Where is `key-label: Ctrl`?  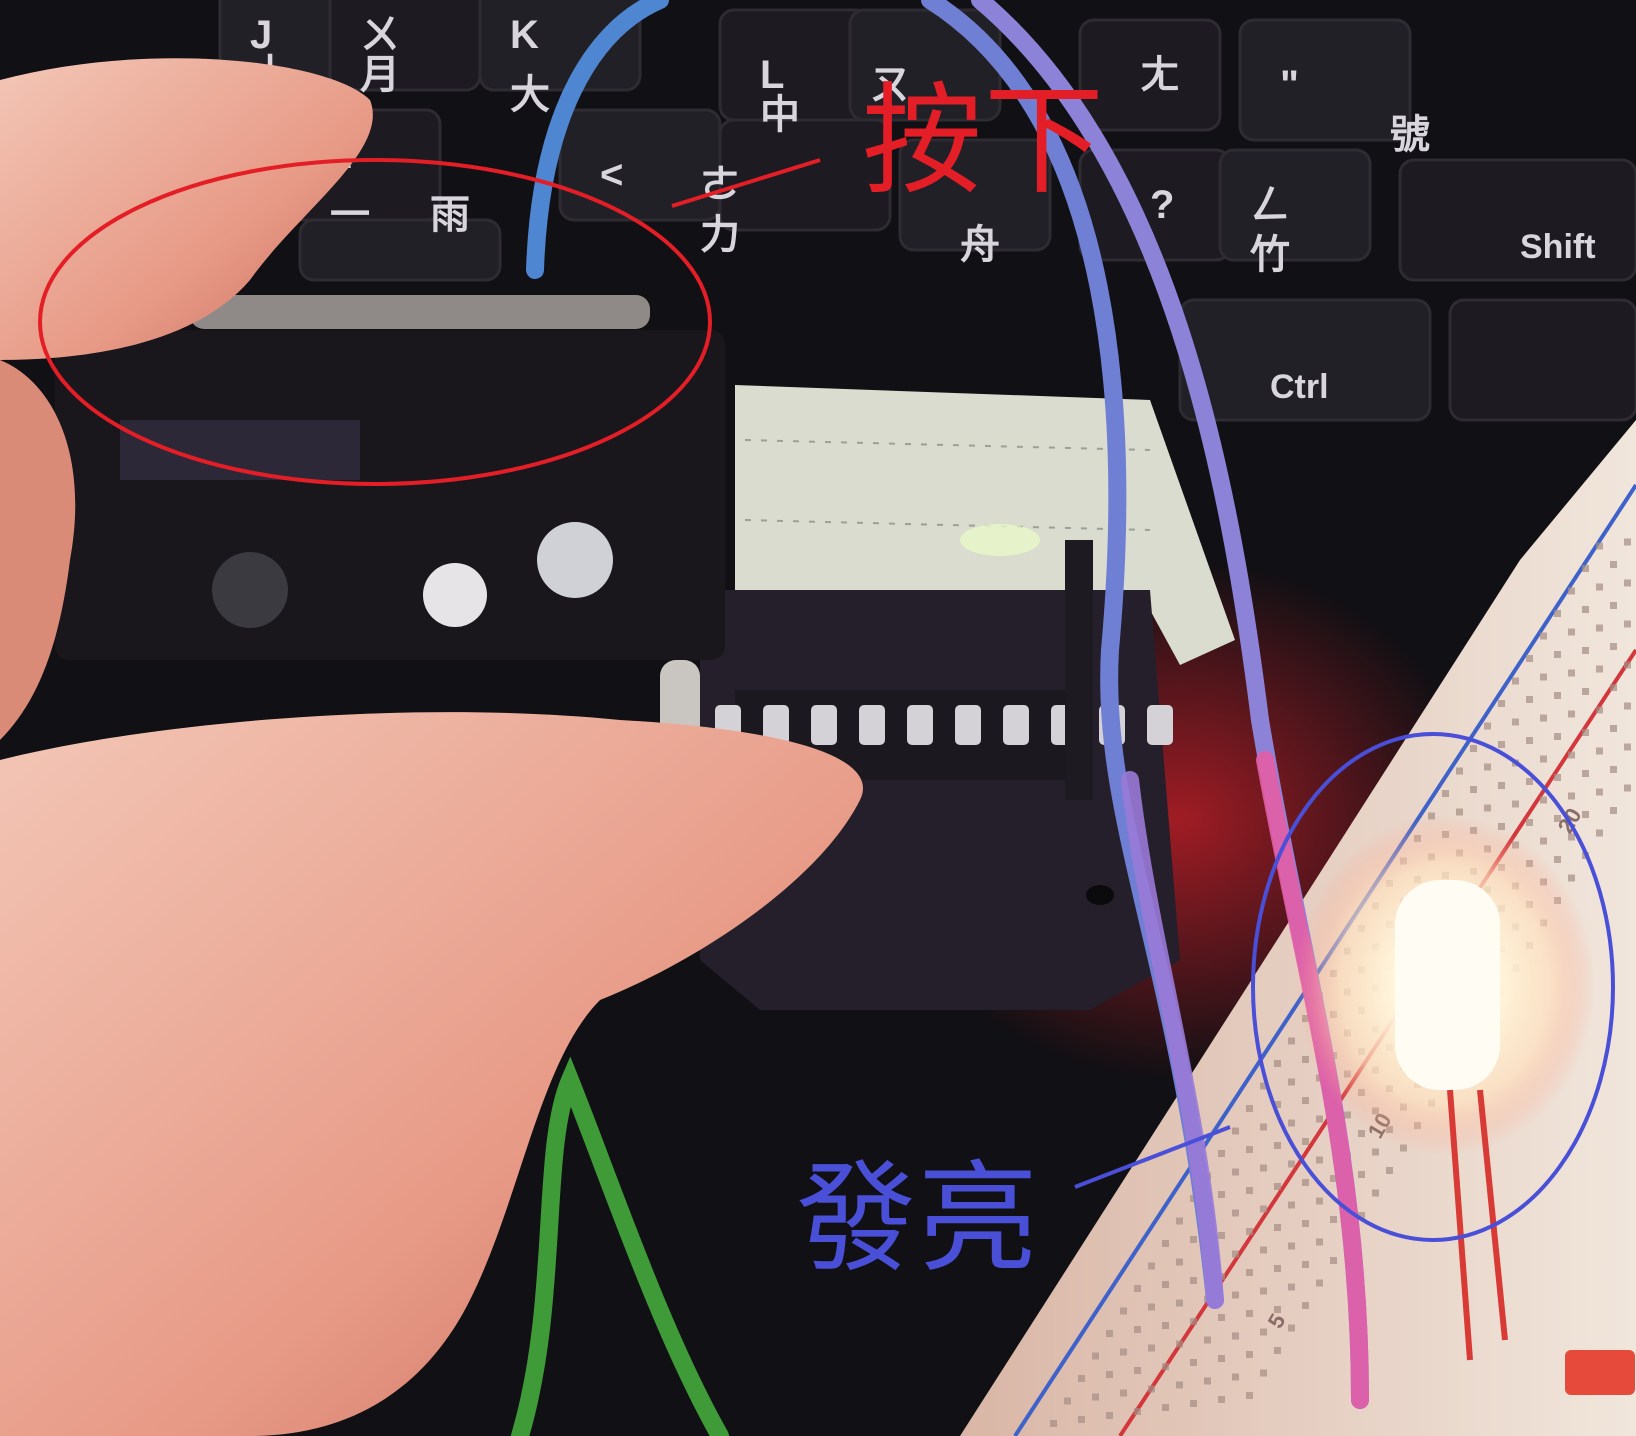
key-label: Ctrl is located at coordinates (1299, 387).